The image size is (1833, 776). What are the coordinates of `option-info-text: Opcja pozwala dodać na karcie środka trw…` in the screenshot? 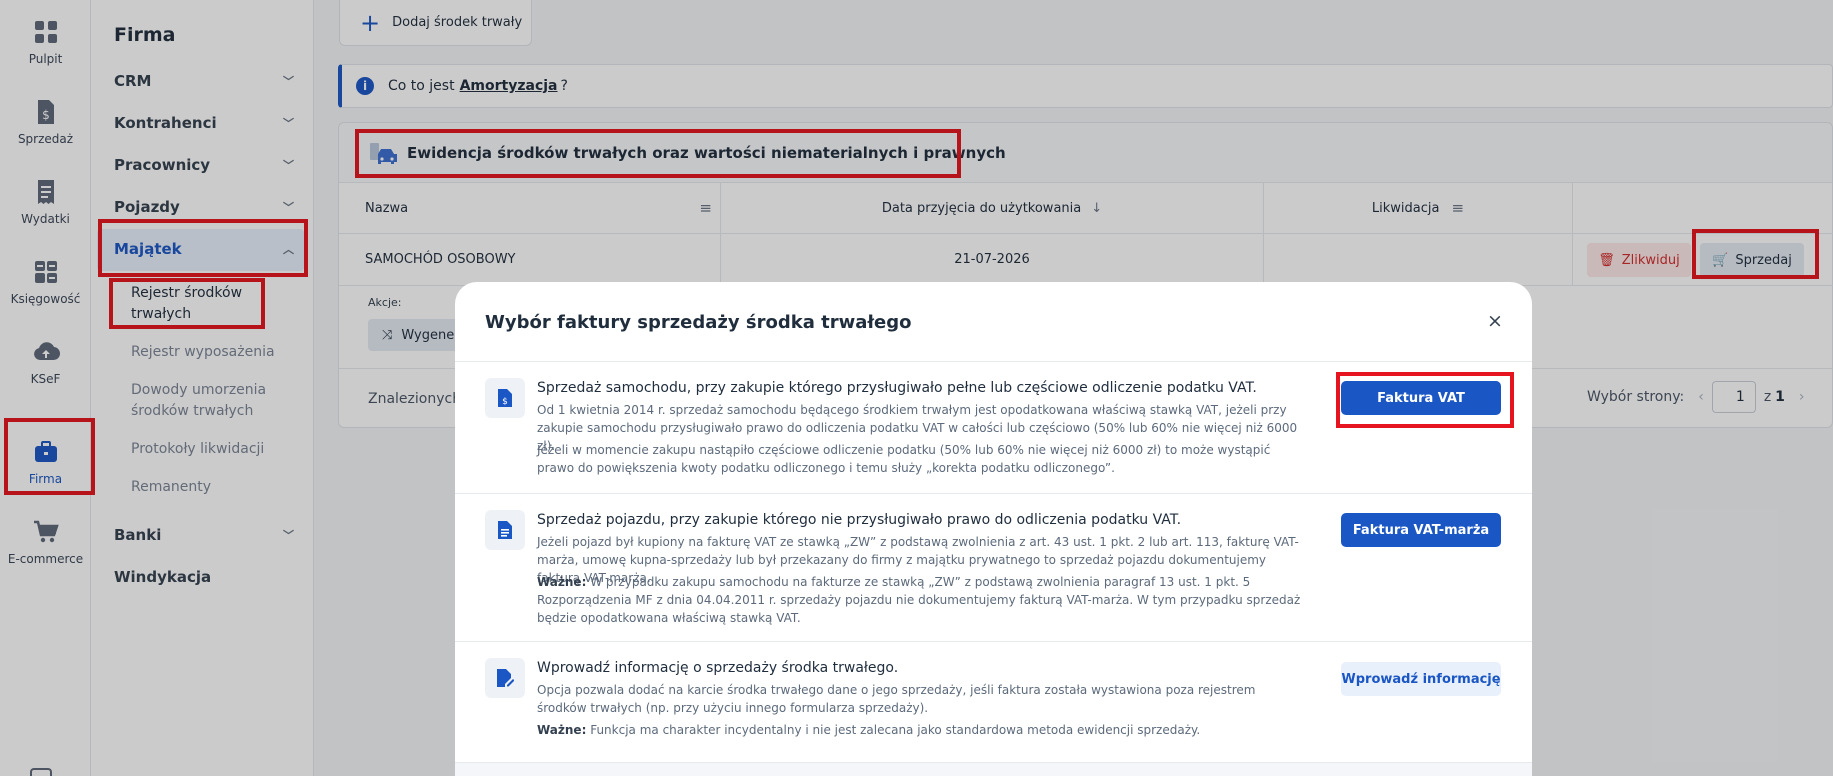 It's located at (896, 699).